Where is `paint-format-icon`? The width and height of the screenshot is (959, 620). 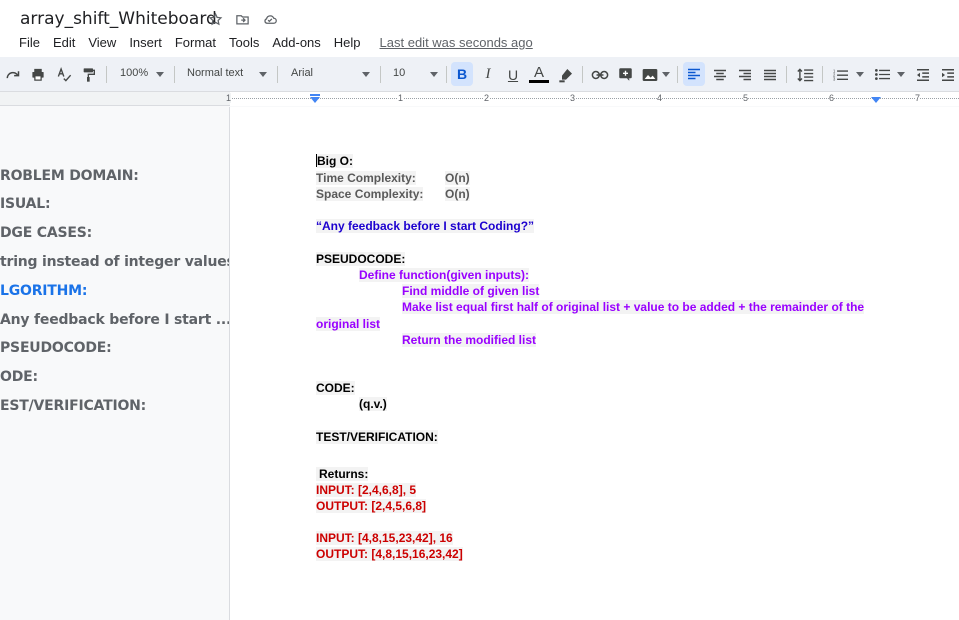
paint-format-icon is located at coordinates (89, 74).